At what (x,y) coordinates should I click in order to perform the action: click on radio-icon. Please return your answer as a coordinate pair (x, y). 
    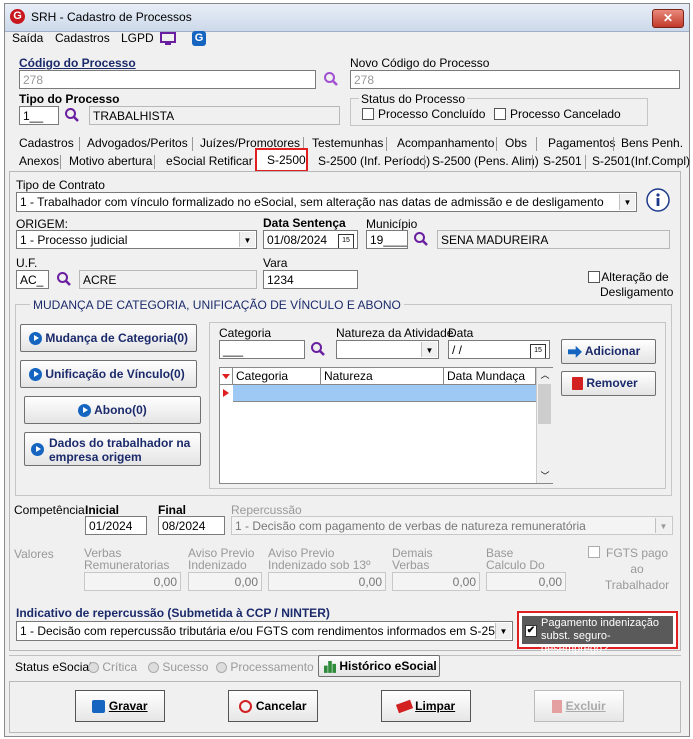
    Looking at the image, I should click on (221, 668).